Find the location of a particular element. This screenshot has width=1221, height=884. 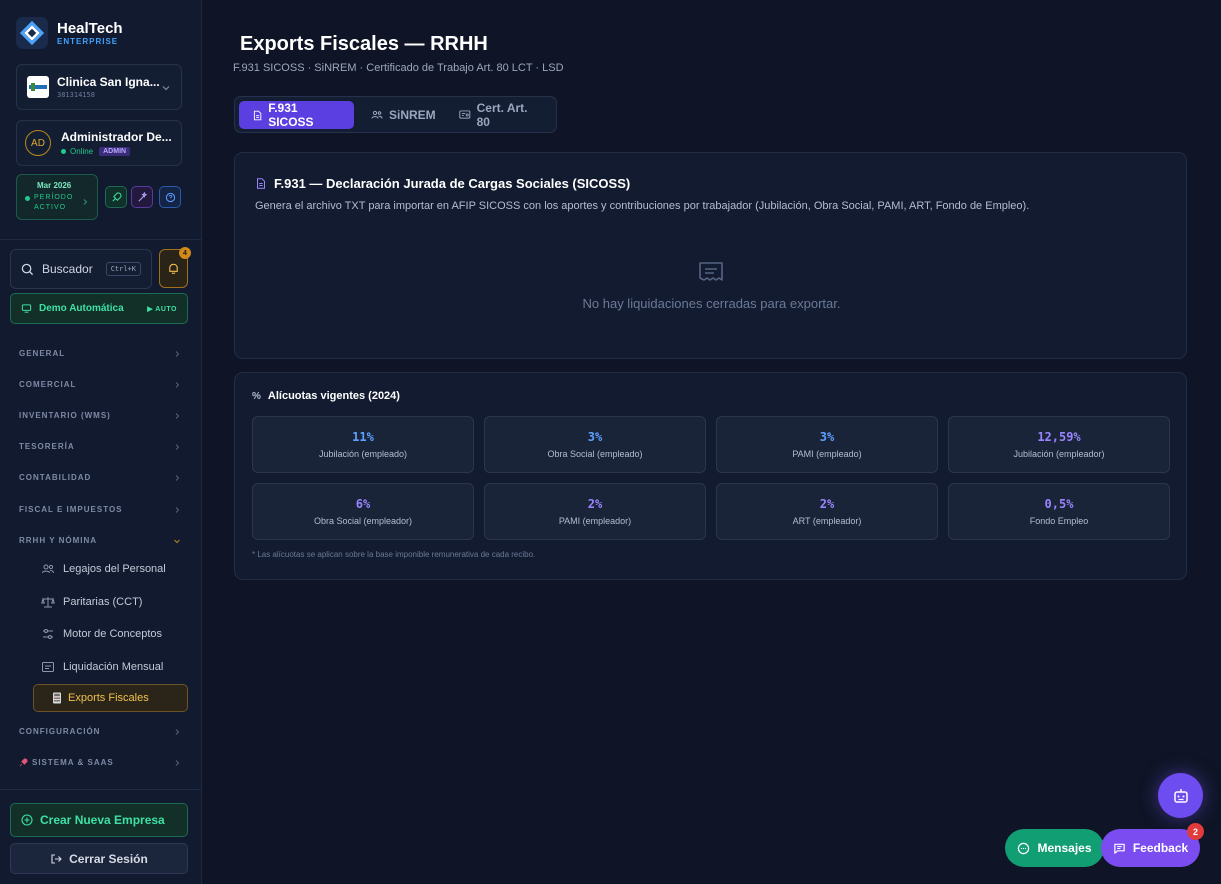

nav-section-label: CONFIGURACIÓN is located at coordinates (60, 731).